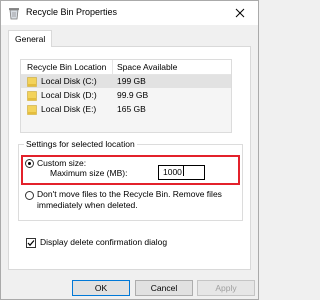  I want to click on column-header-location: Recycle Bin Location, so click(66, 67).